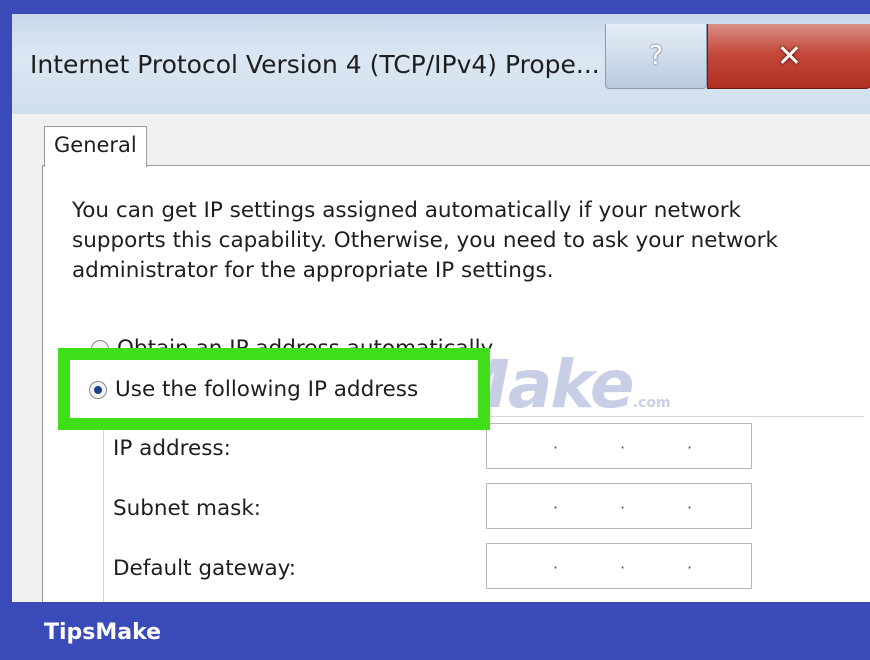 The image size is (870, 660). I want to click on ip-address-input: · · ·, so click(619, 446).